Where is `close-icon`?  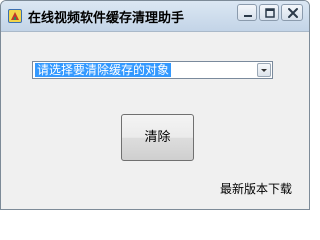 close-icon is located at coordinates (293, 13).